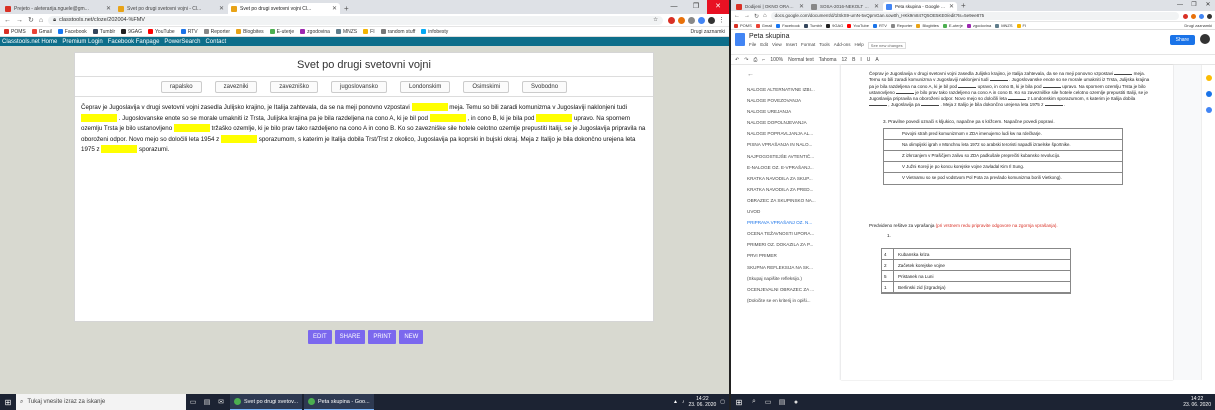  I want to click on bookmark-item: POMS, so click(743, 25).